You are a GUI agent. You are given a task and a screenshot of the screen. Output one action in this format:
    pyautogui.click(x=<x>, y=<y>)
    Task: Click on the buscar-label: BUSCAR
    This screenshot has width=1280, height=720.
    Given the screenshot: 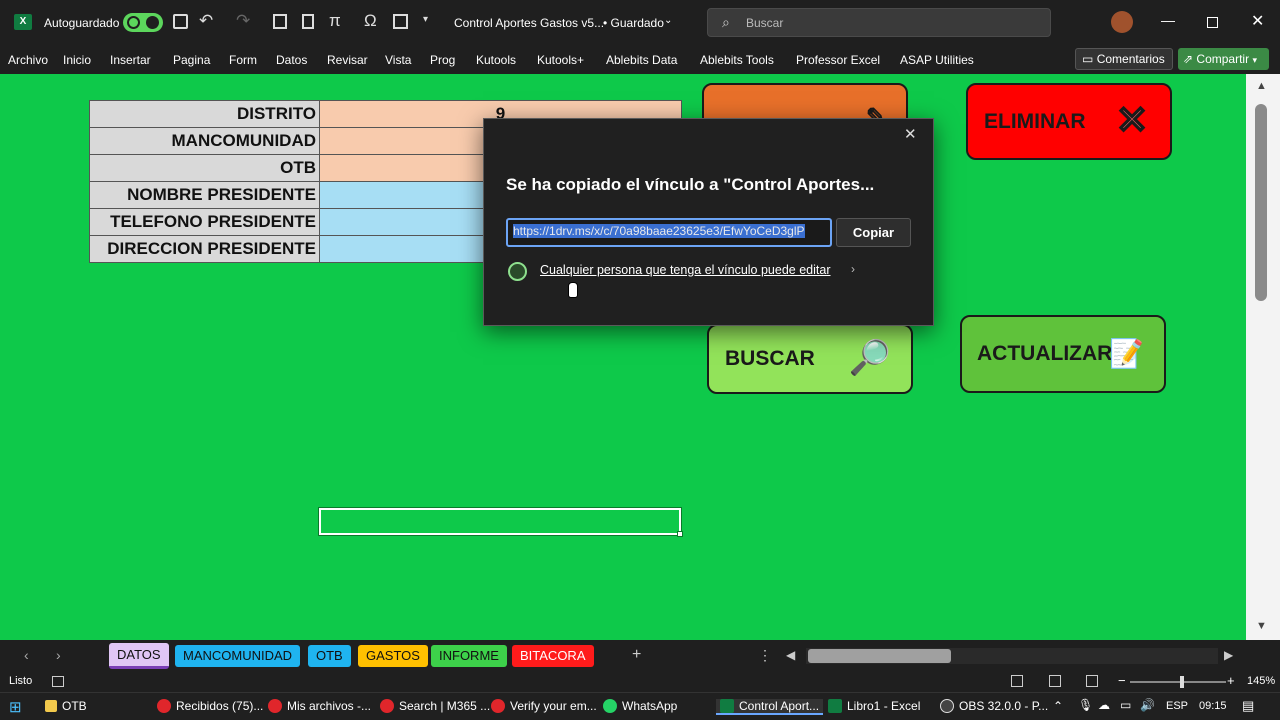 What is the action you would take?
    pyautogui.click(x=770, y=358)
    